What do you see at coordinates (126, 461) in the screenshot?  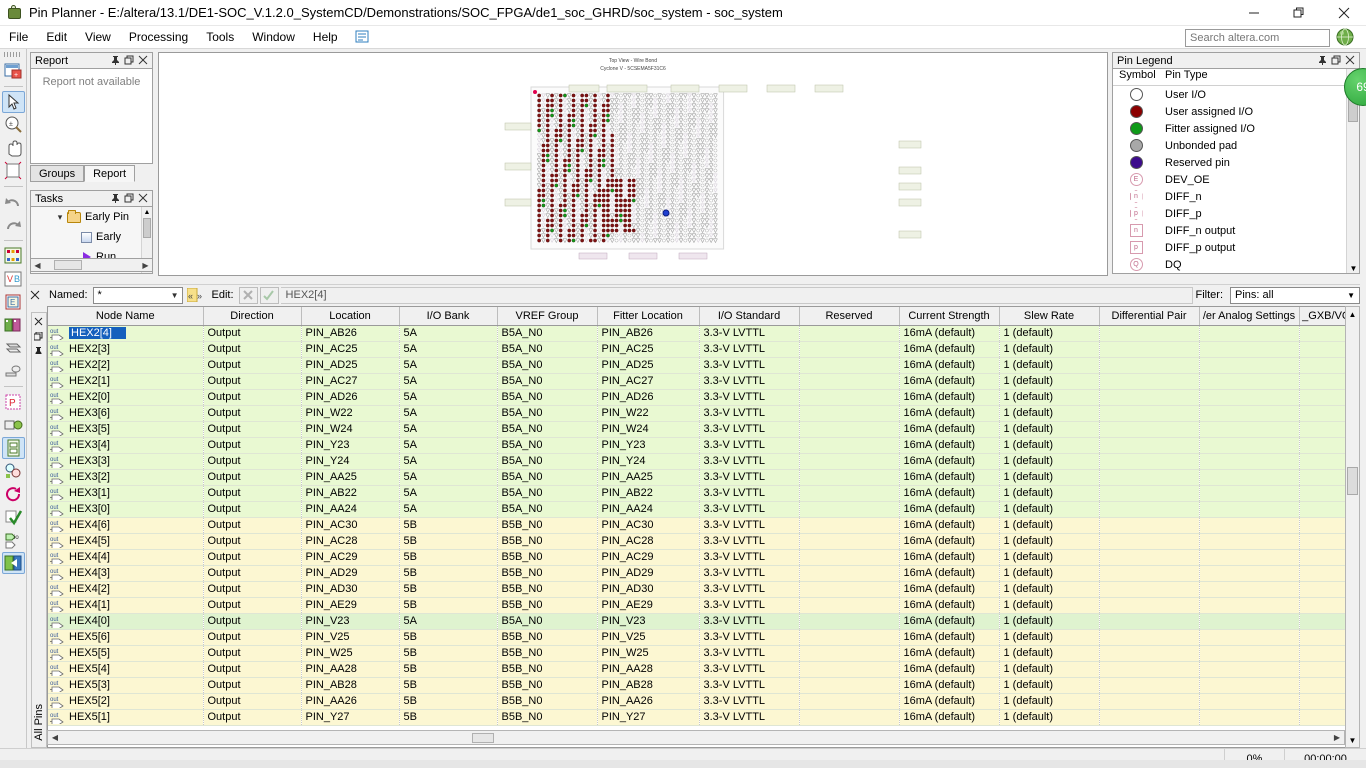 I see `pin-table-cell-node-name: out HEX3[3]` at bounding box center [126, 461].